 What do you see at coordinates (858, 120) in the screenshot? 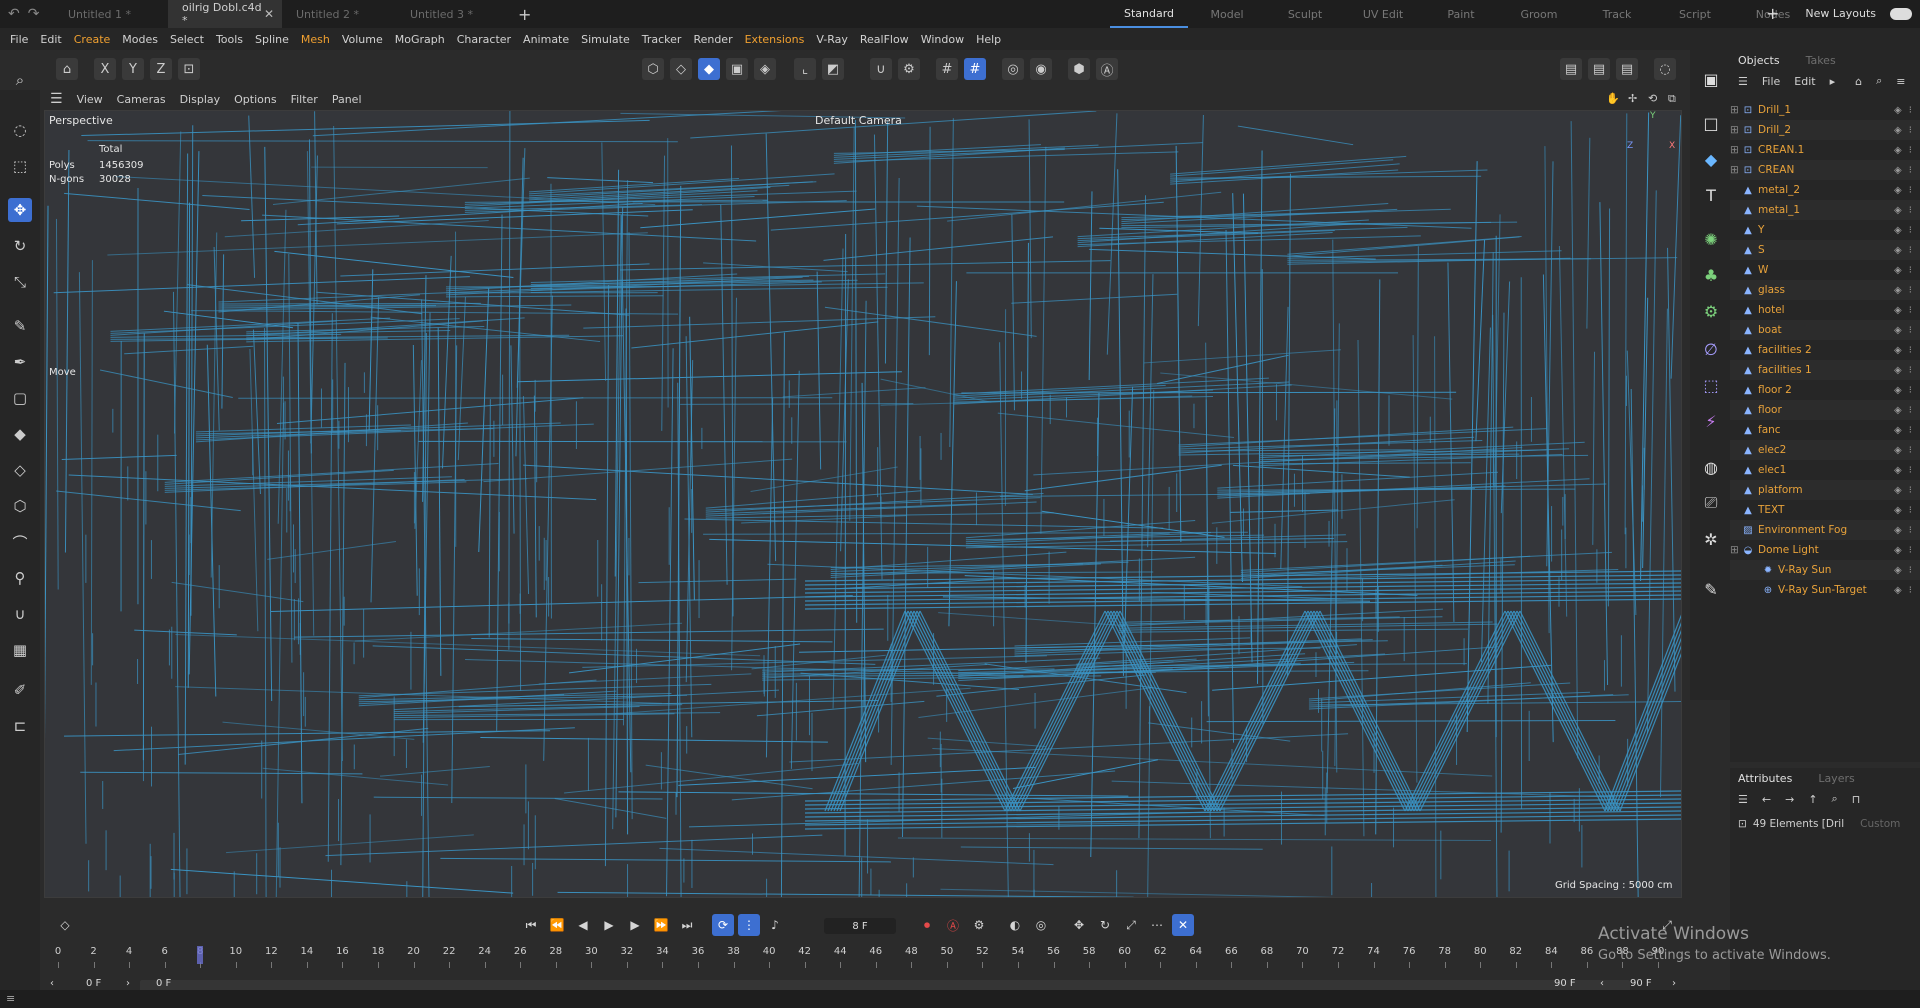
I see `camera-label: Default Camera` at bounding box center [858, 120].